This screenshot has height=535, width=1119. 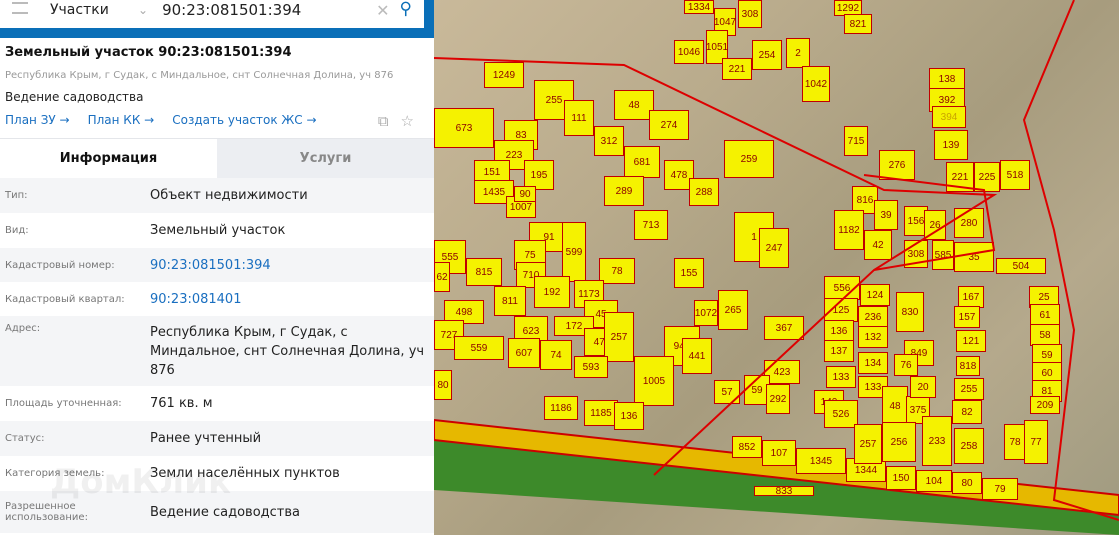 I want to click on info-value: Земельный участок, so click(x=218, y=230).